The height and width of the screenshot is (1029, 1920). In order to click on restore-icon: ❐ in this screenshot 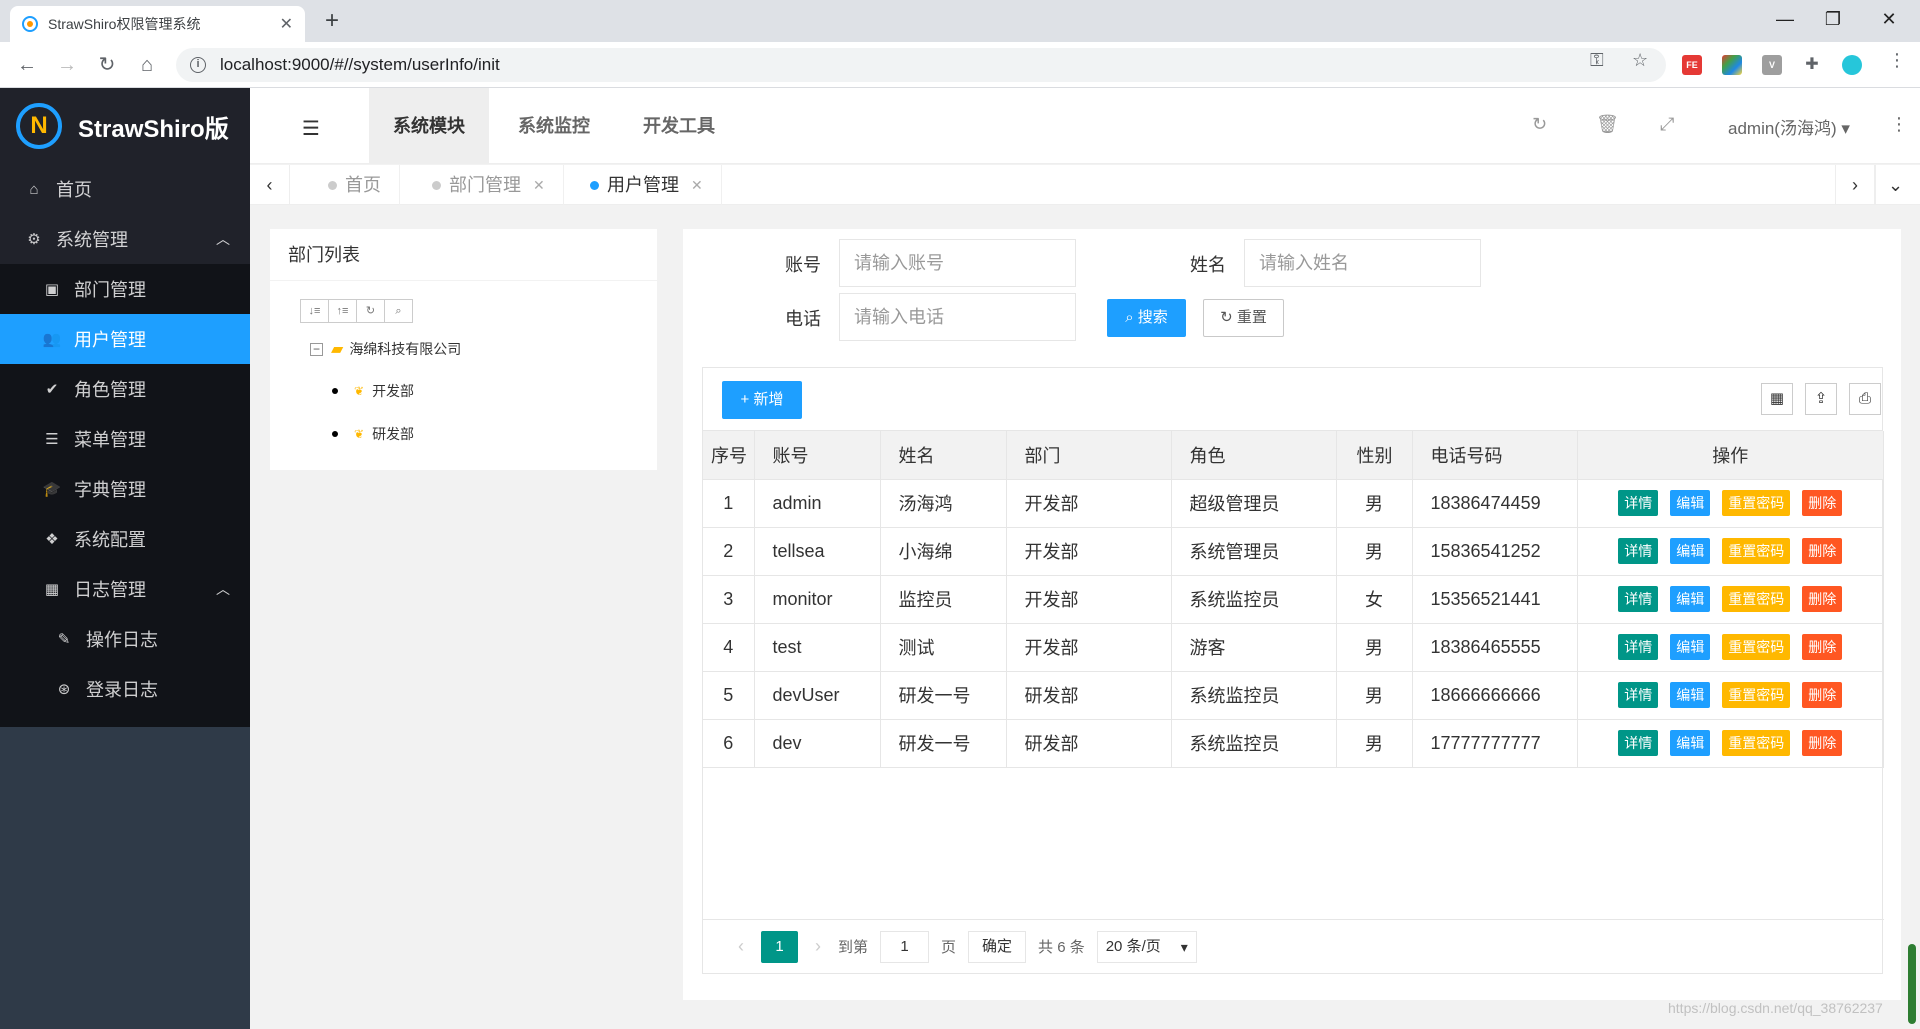, I will do `click(1833, 19)`.